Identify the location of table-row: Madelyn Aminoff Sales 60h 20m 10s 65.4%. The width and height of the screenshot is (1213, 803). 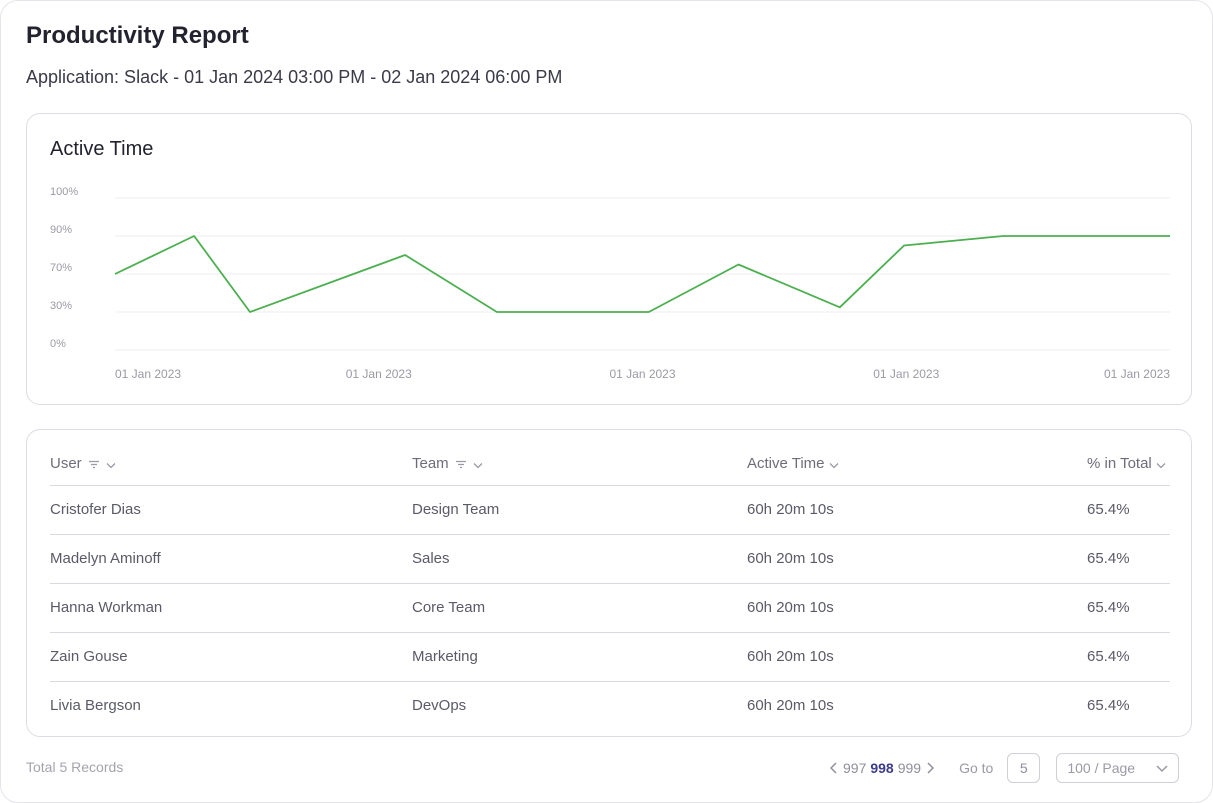
(610, 559).